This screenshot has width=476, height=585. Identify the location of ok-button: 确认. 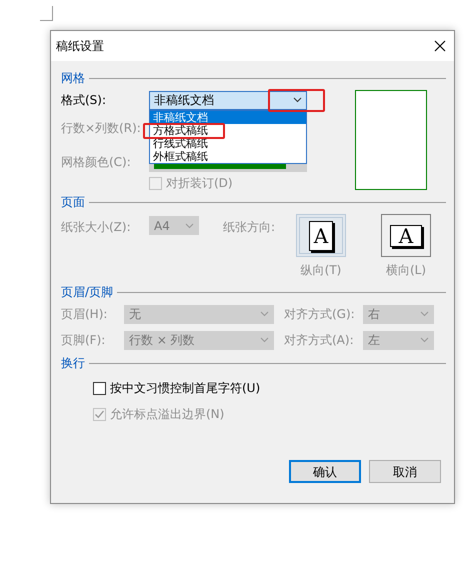
(325, 471).